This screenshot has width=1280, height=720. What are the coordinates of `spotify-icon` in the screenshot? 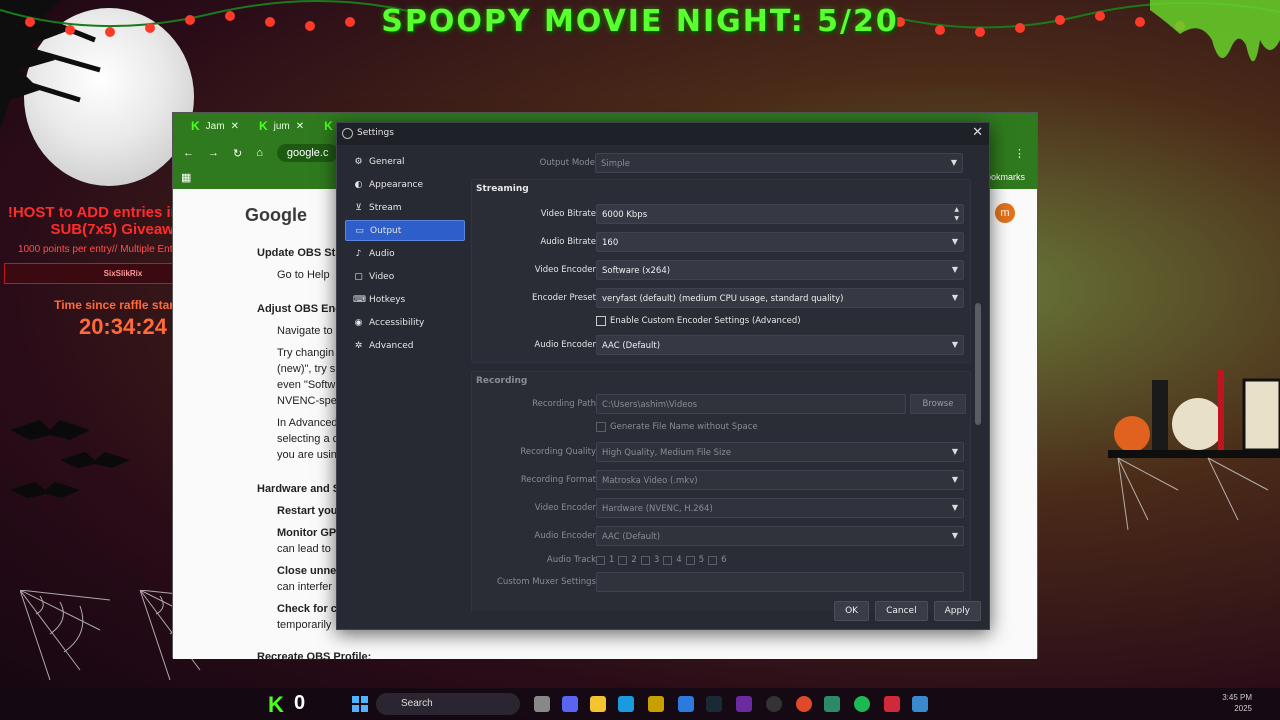 It's located at (862, 704).